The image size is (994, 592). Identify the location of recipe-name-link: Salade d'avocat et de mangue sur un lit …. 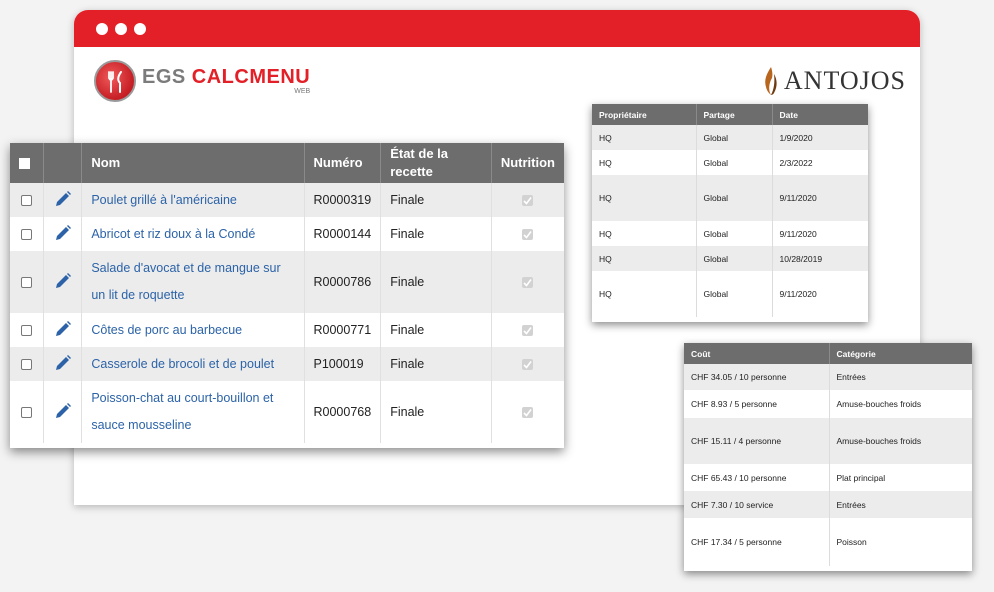
(193, 282).